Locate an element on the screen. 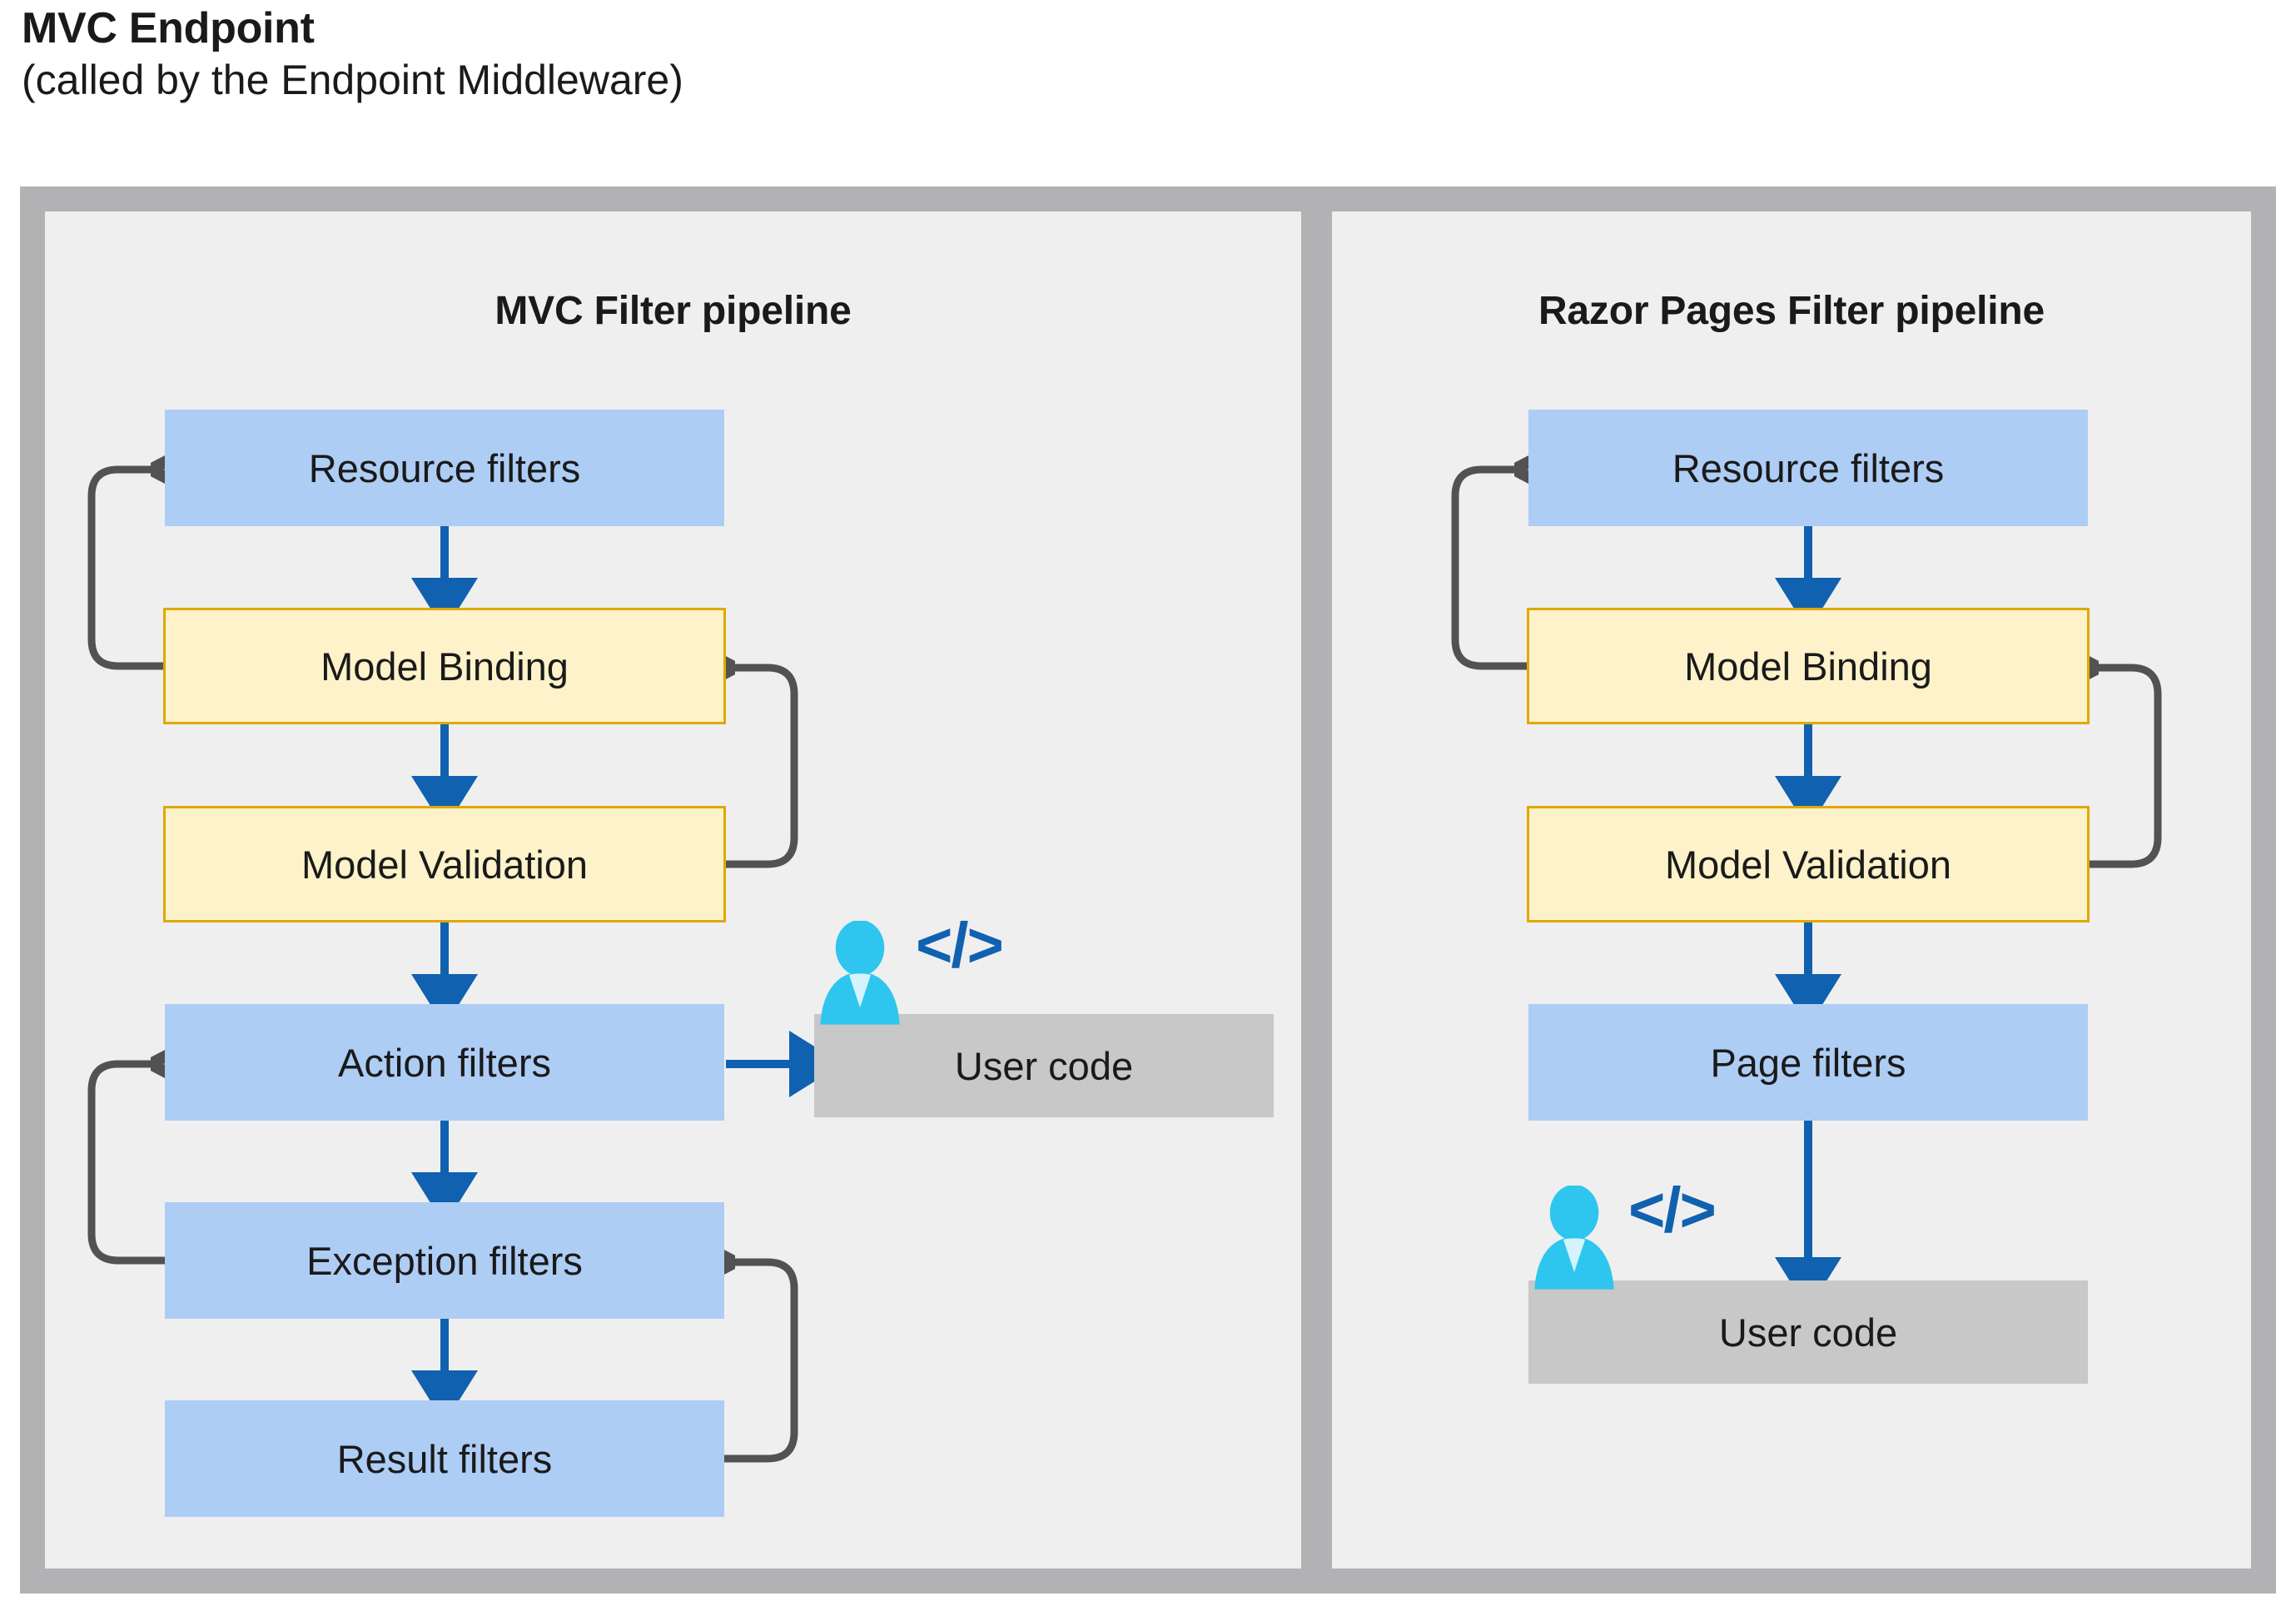  node-mvc-resource-filters: Resource filters is located at coordinates (444, 468).